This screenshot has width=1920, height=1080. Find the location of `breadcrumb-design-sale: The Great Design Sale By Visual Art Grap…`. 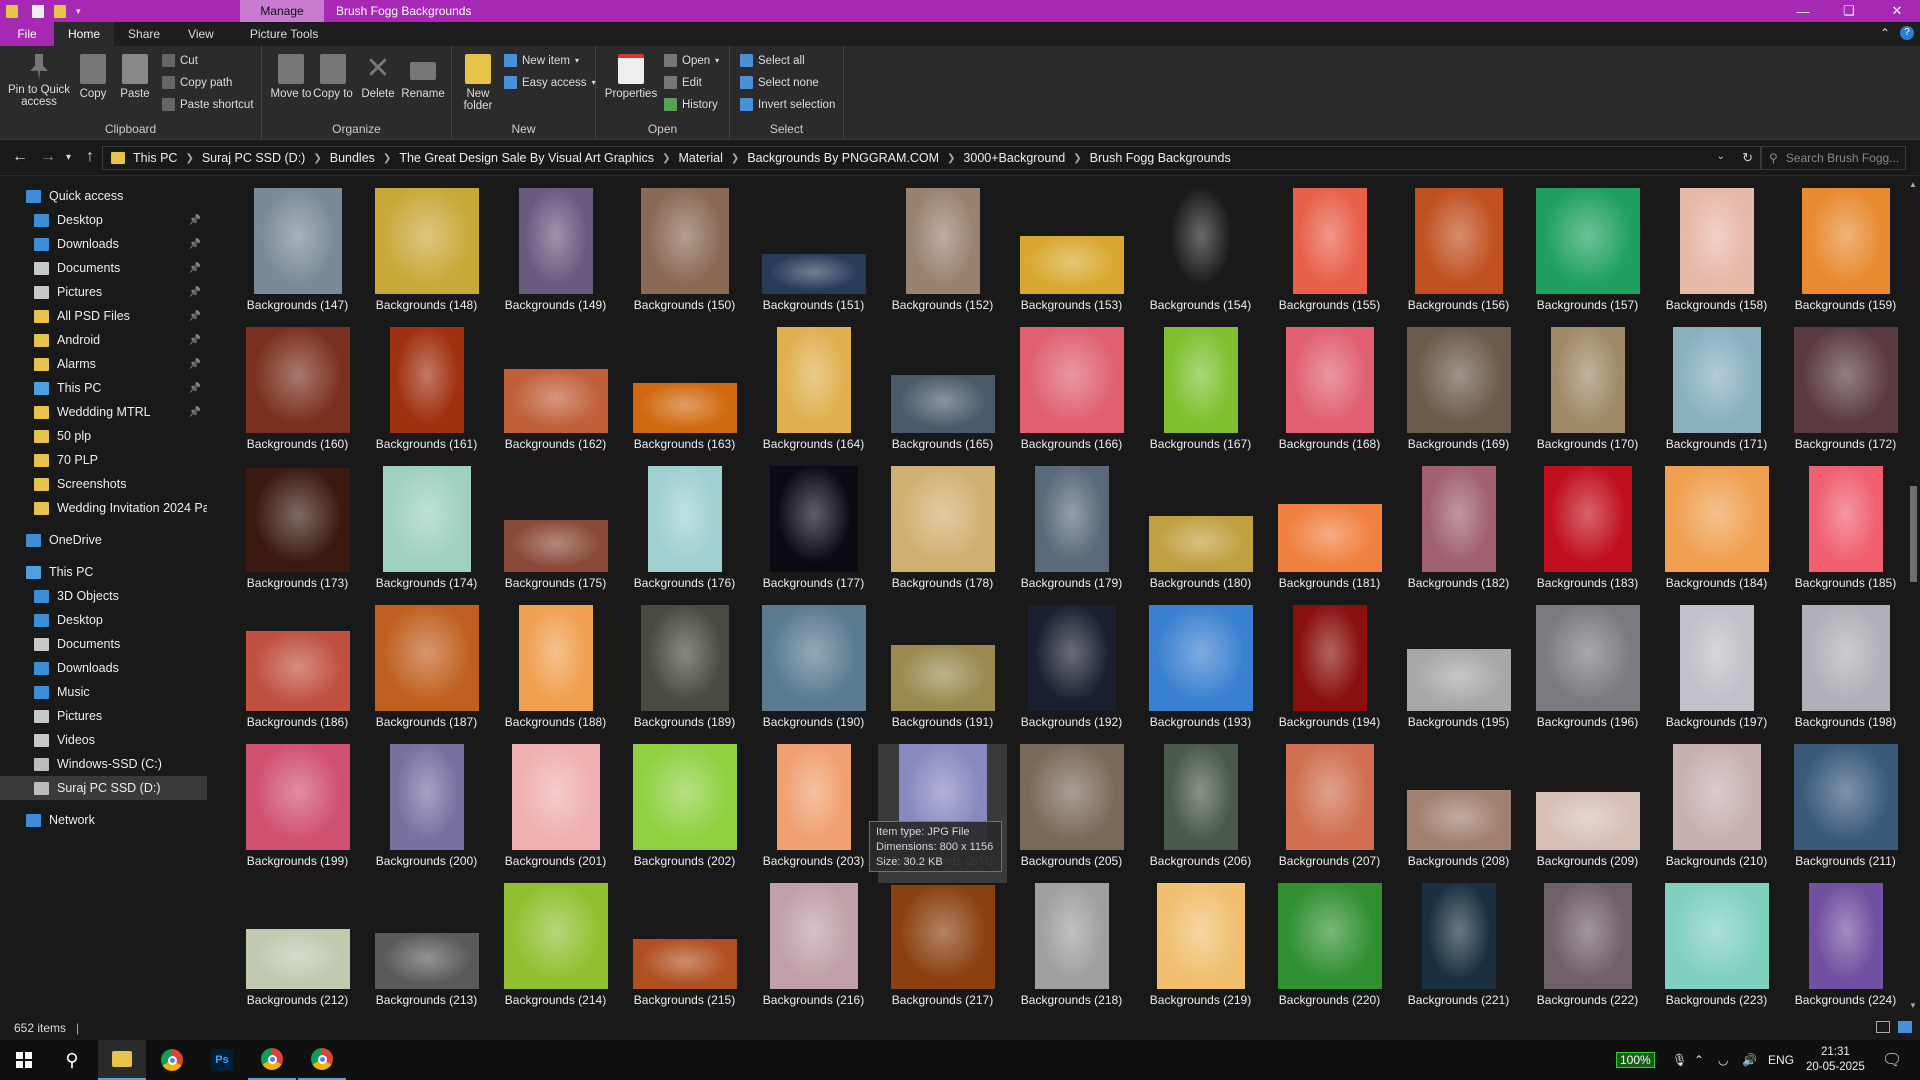

breadcrumb-design-sale: The Great Design Sale By Visual Art Grap… is located at coordinates (526, 158).